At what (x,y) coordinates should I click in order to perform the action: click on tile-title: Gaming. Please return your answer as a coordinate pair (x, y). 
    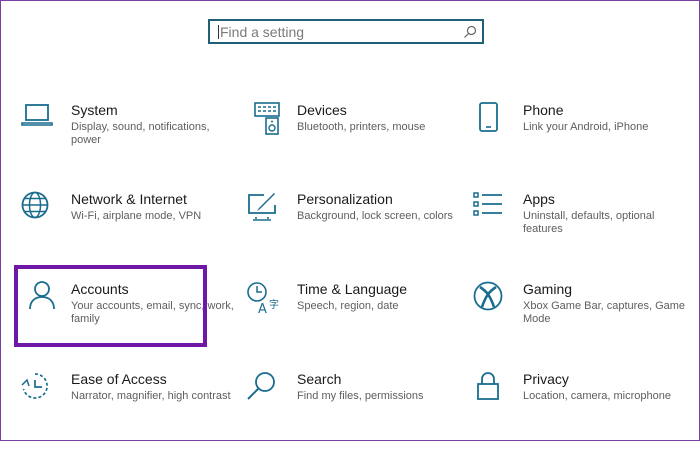
    Looking at the image, I should click on (548, 289).